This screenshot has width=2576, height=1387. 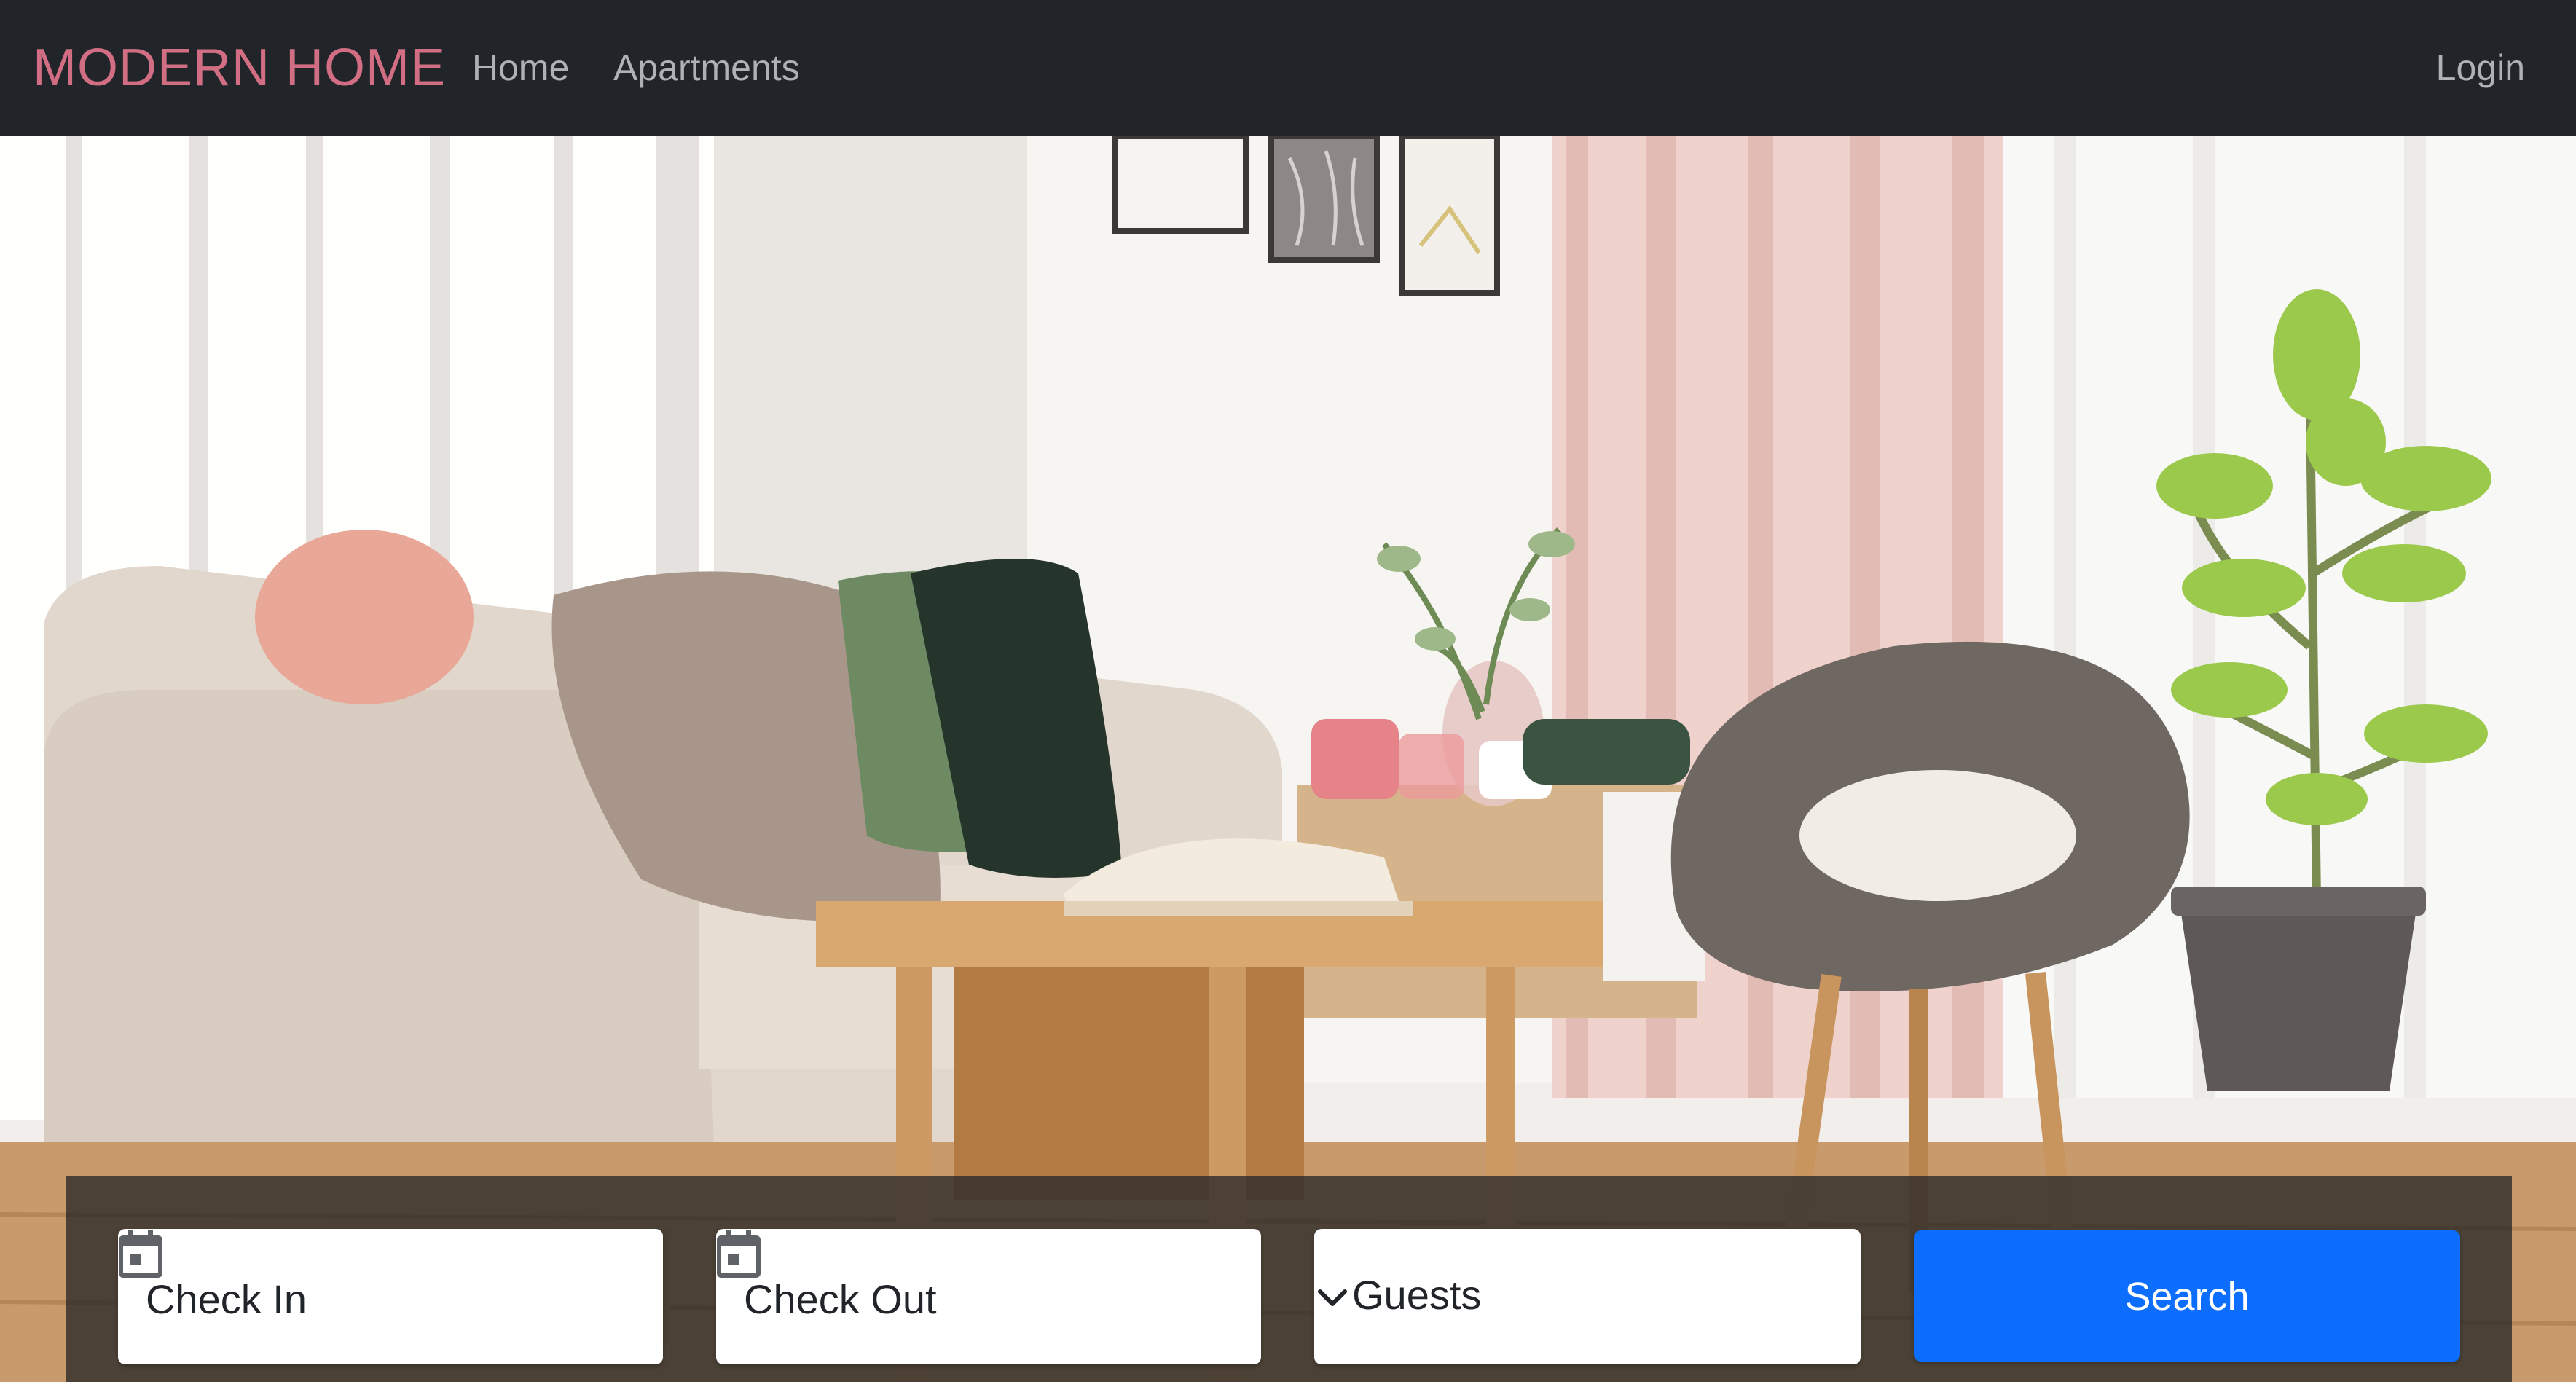 I want to click on check-in-placeholder: Check In, so click(x=226, y=1299).